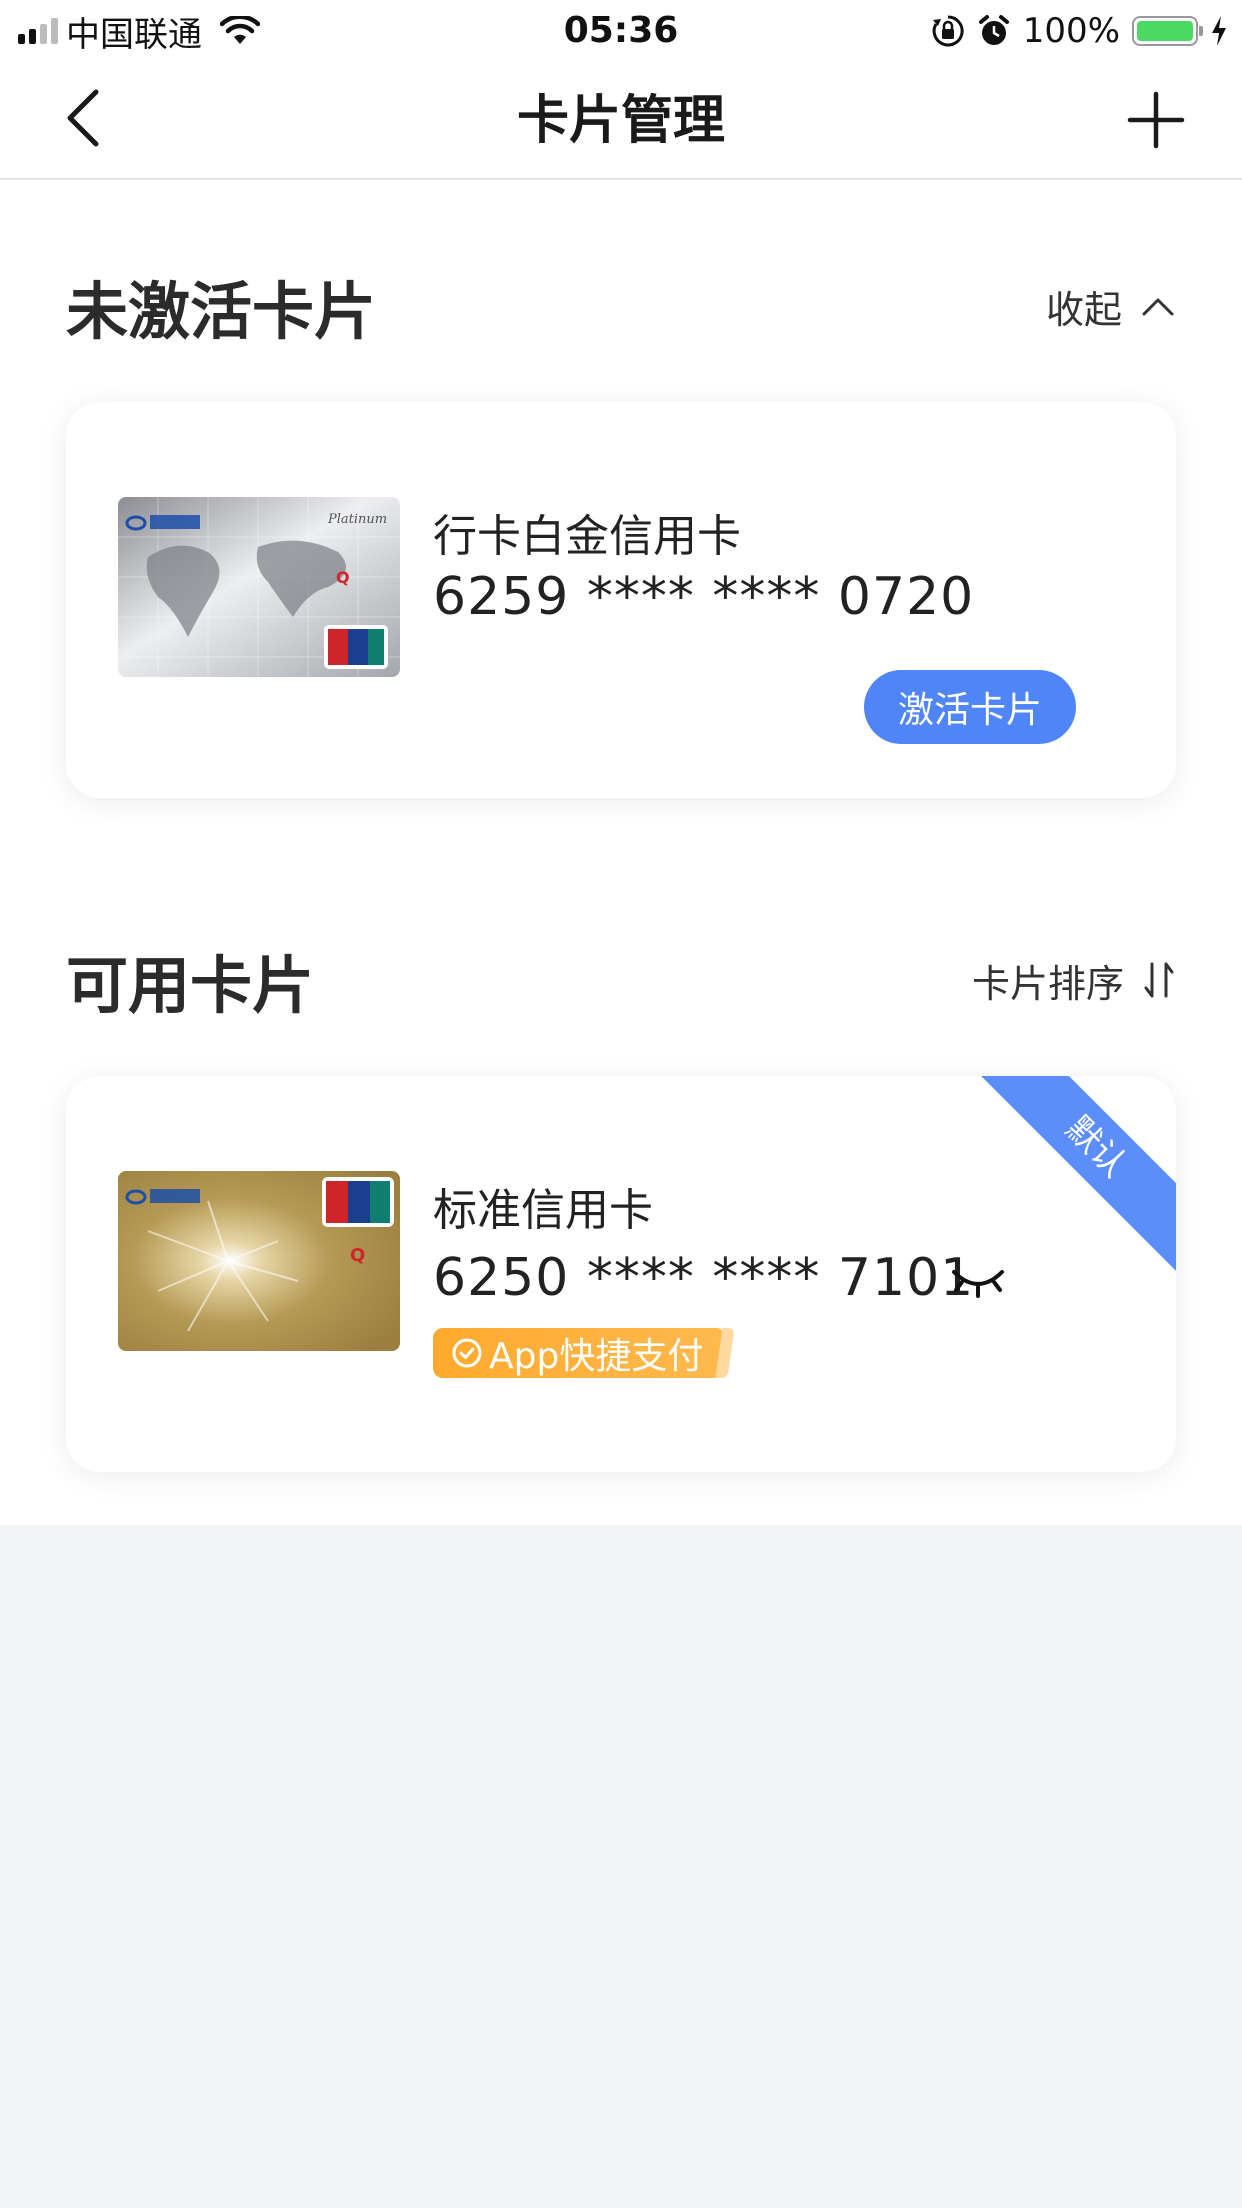 The width and height of the screenshot is (1242, 2208). I want to click on available-section-header: 可用卡片 卡片排序, so click(621, 980).